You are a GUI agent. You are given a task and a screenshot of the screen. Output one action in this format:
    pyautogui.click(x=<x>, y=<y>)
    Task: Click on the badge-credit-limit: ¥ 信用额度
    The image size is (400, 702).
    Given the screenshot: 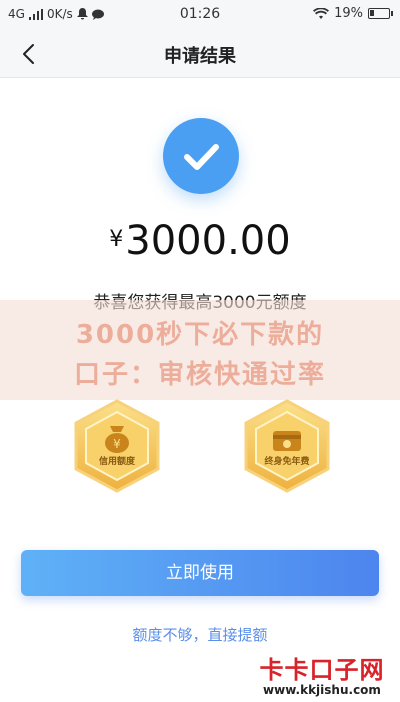 What is the action you would take?
    pyautogui.click(x=117, y=446)
    